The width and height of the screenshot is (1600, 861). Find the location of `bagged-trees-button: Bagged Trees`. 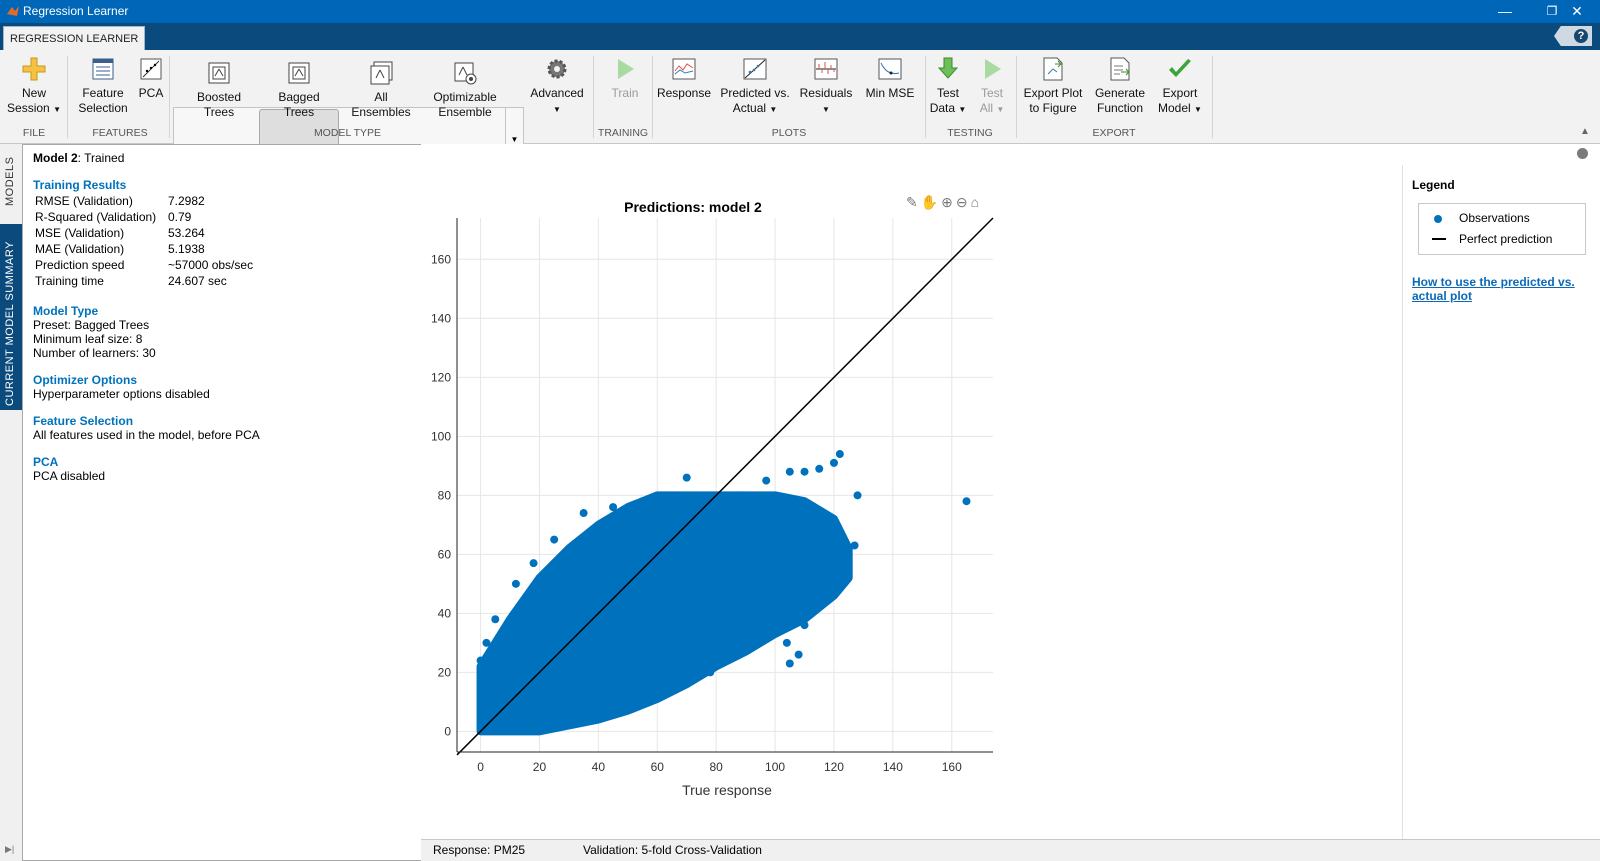

bagged-trees-button: Bagged Trees is located at coordinates (299, 90).